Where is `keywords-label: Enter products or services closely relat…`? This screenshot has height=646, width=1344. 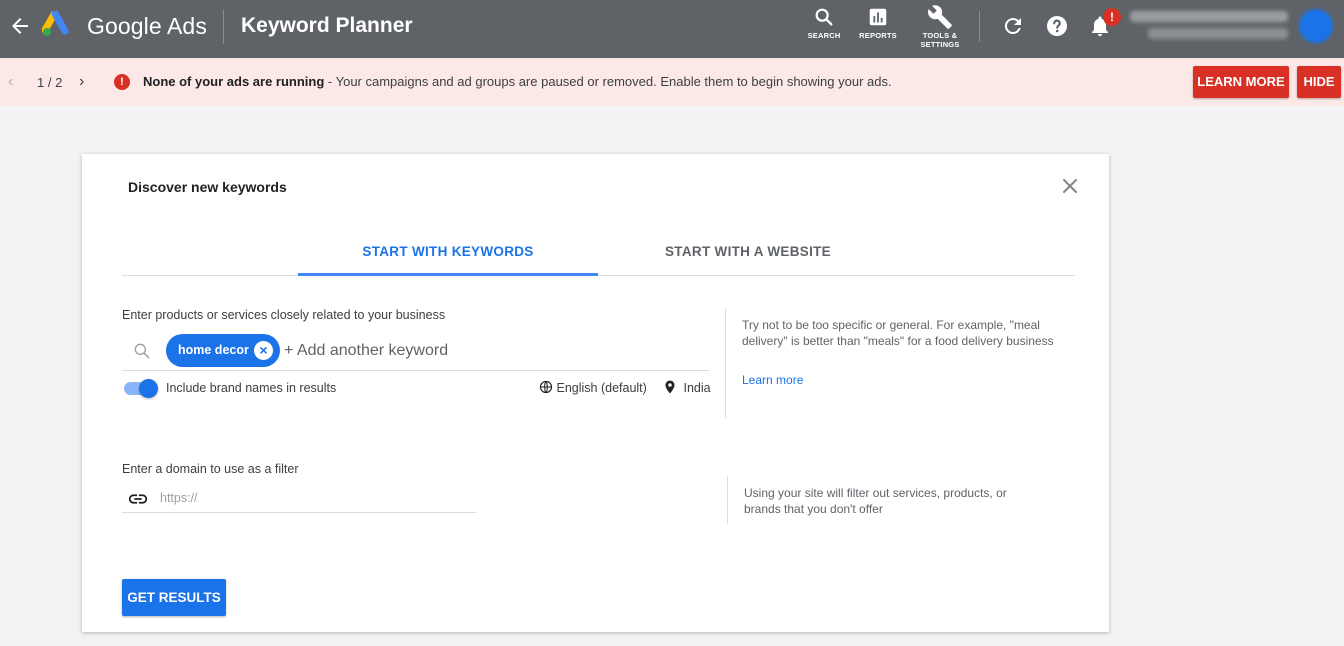
keywords-label: Enter products or services closely relat… is located at coordinates (284, 315).